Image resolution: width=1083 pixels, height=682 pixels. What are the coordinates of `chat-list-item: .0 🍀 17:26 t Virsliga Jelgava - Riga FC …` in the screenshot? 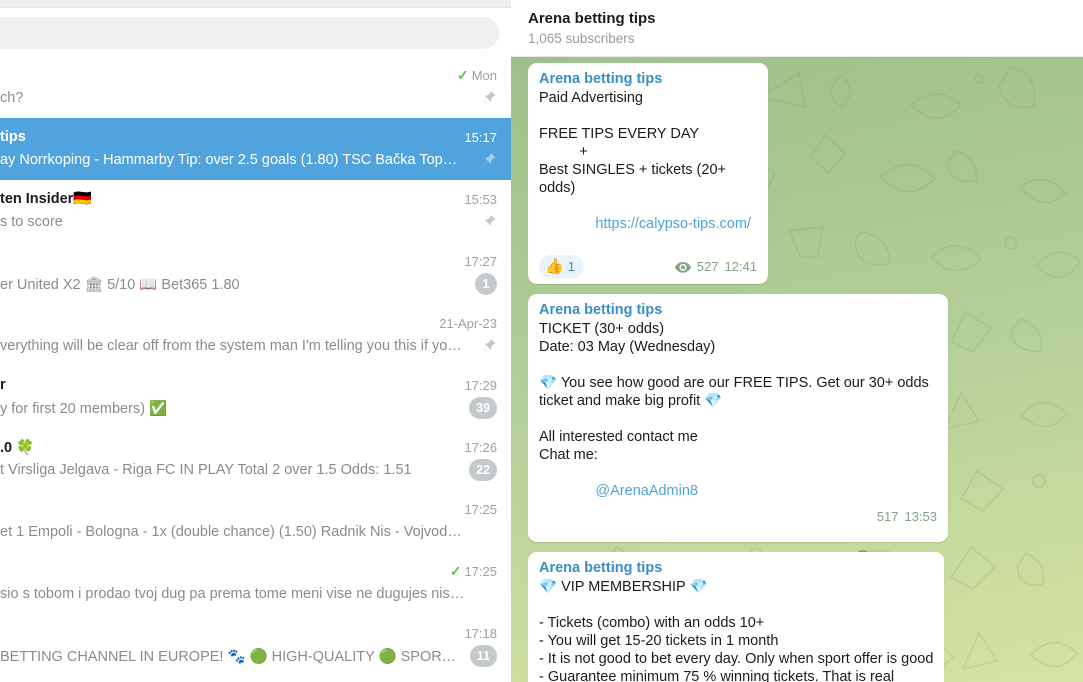 It's located at (255, 459).